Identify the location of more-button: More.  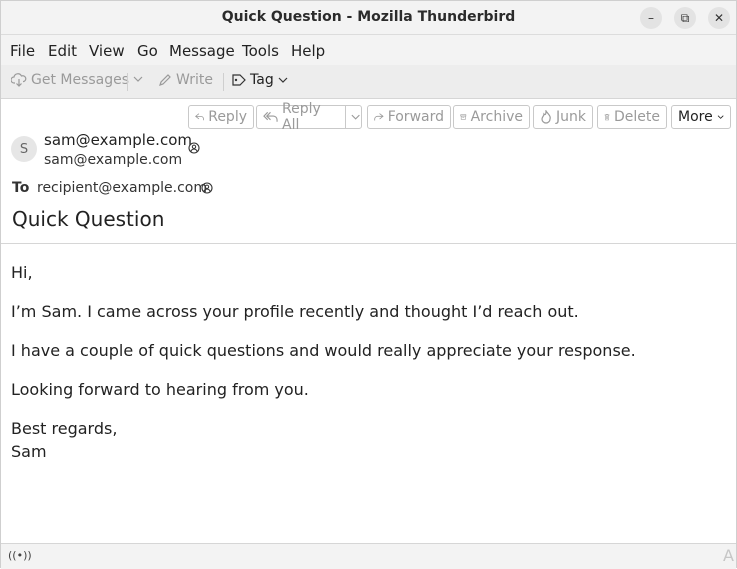
(701, 117).